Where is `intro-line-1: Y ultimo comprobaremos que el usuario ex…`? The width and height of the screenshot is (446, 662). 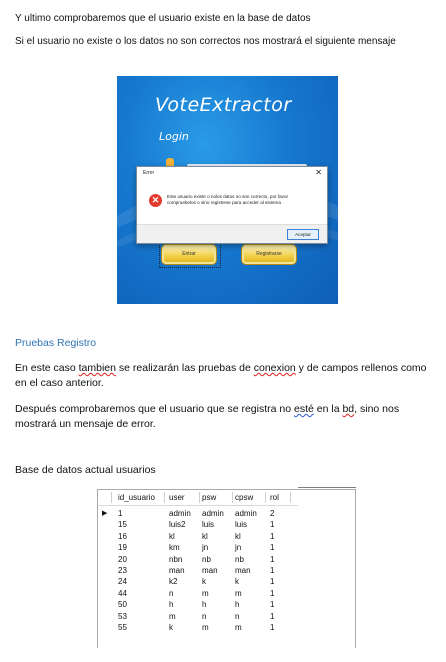 intro-line-1: Y ultimo comprobaremos que el usuario ex… is located at coordinates (163, 18).